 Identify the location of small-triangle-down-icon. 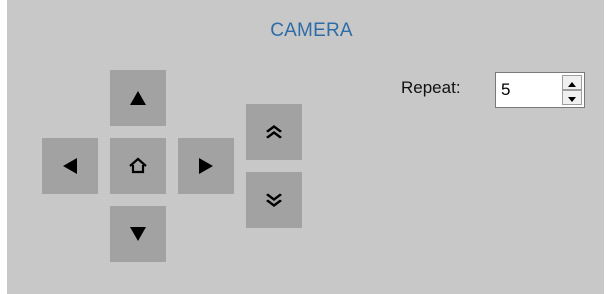
(572, 98).